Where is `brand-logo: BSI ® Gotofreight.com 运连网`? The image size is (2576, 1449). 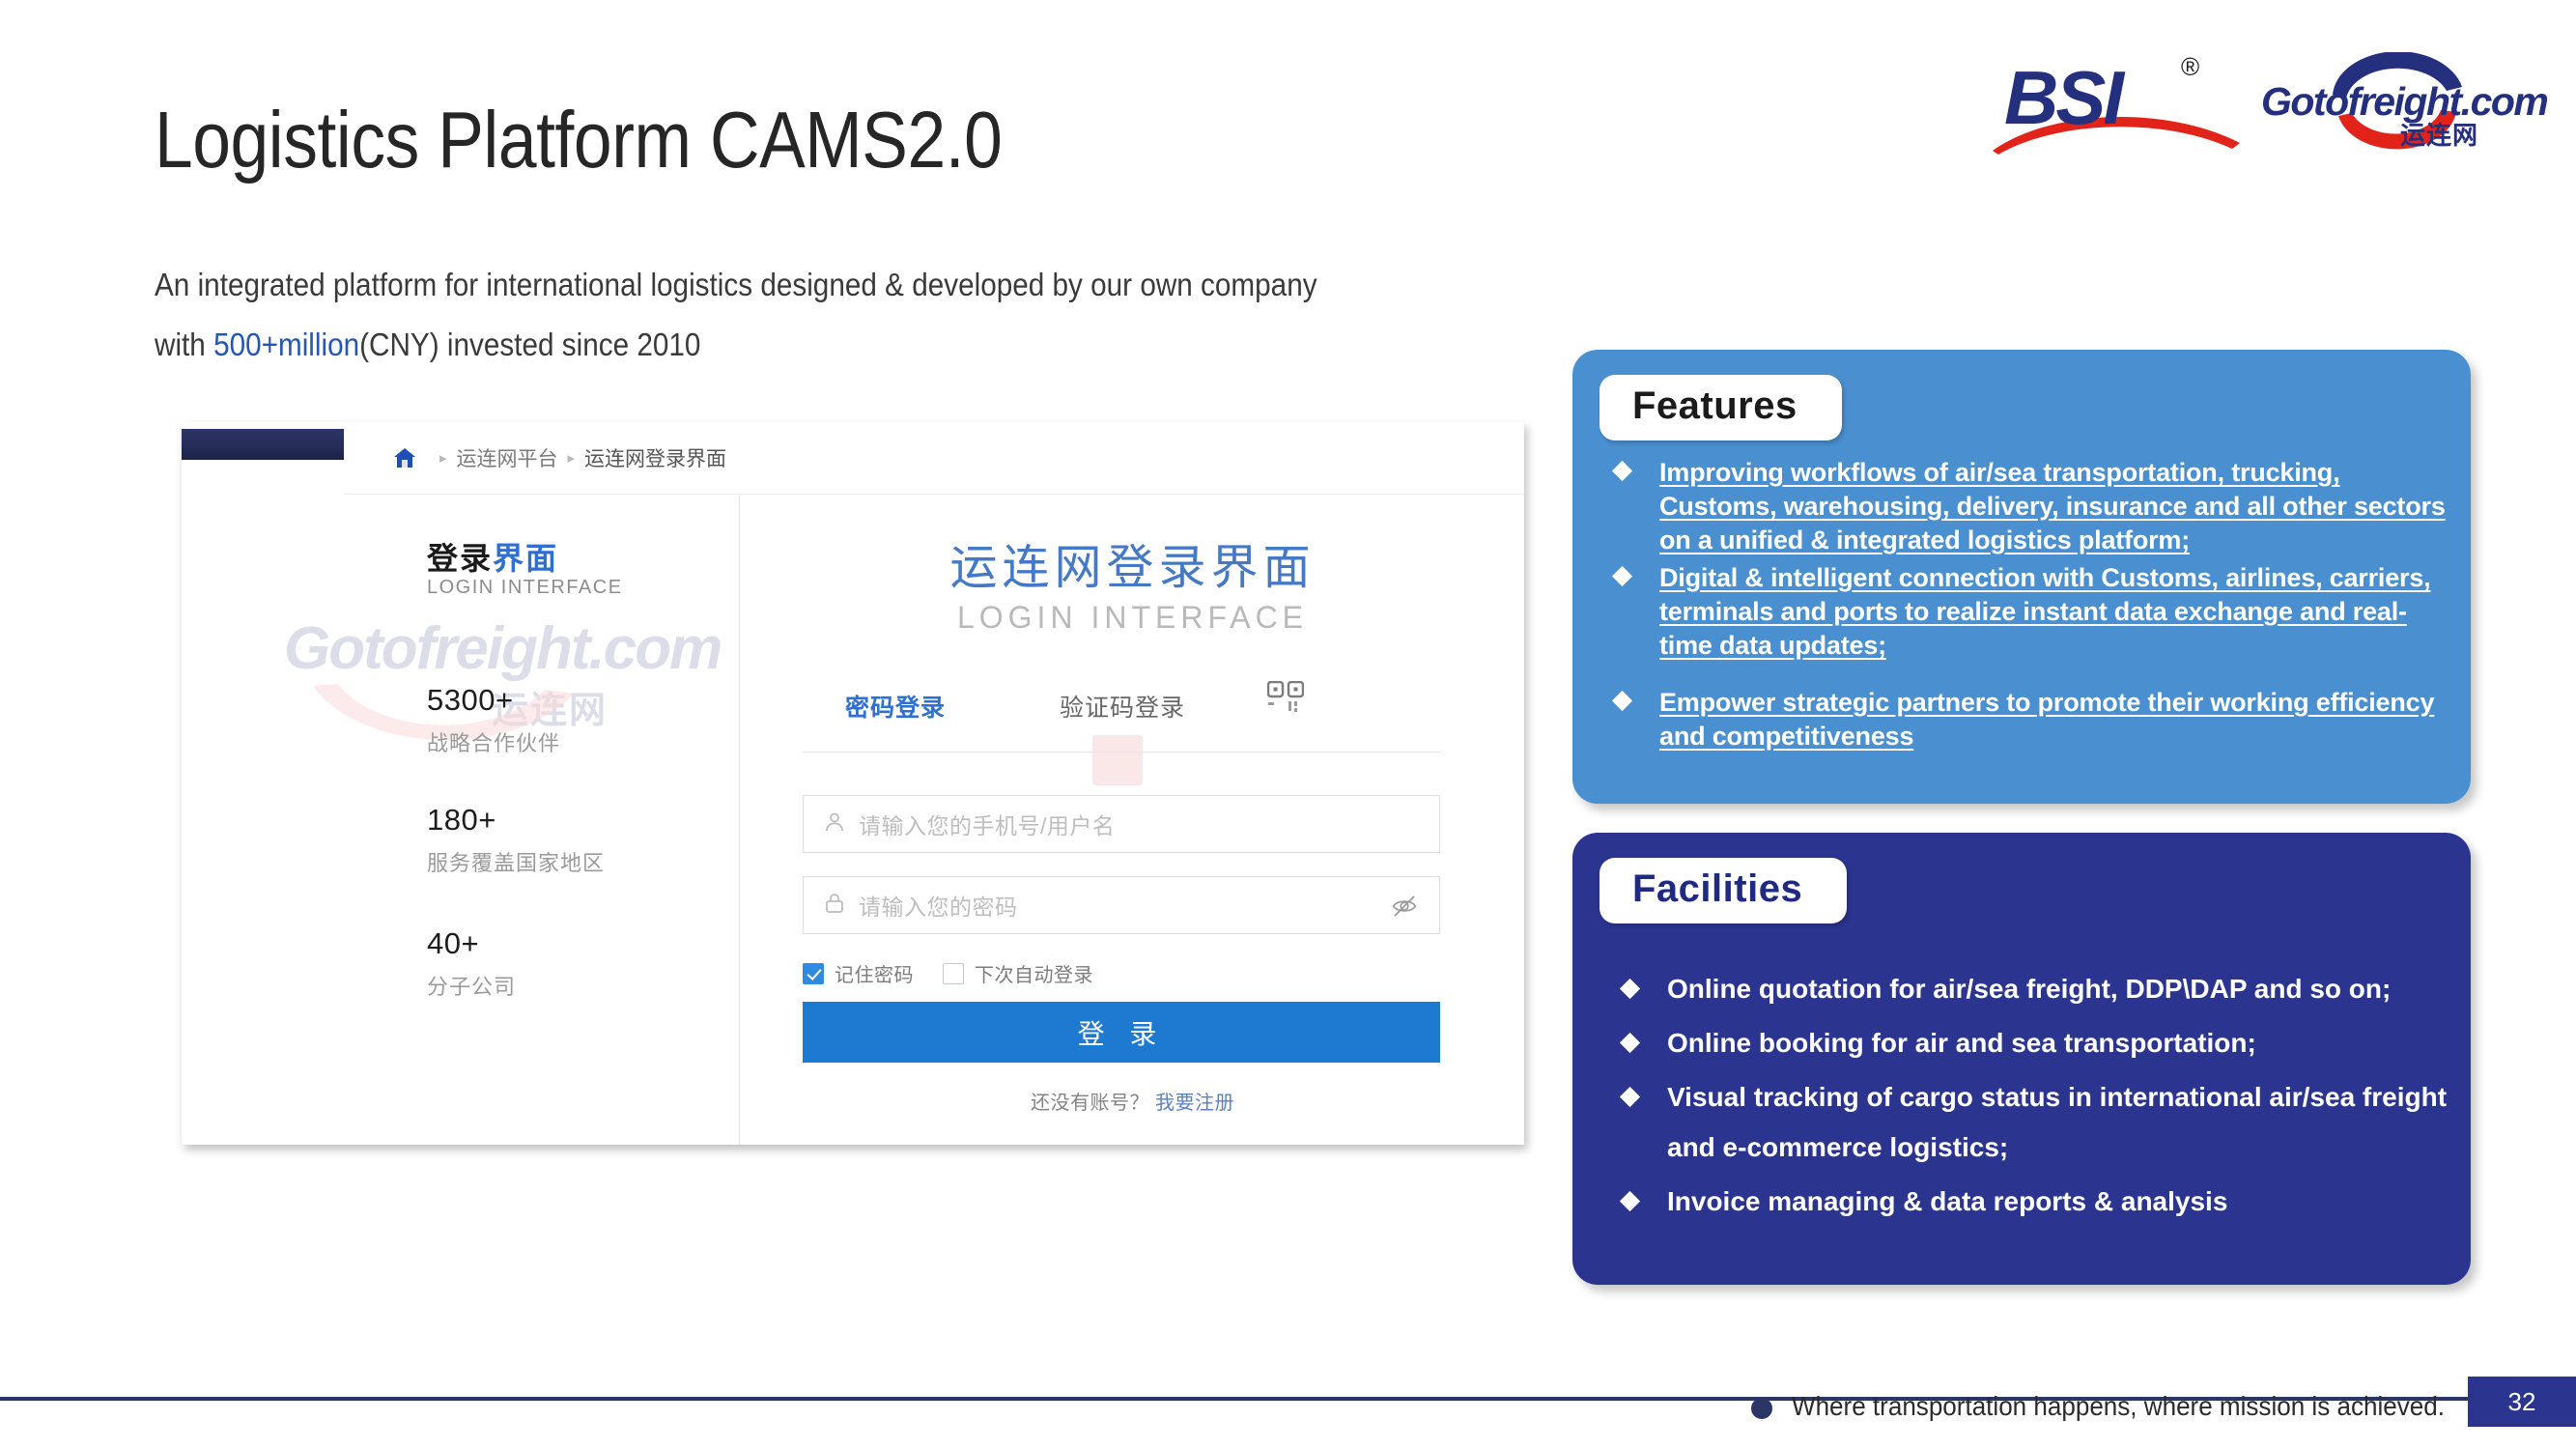 brand-logo: BSI ® Gotofreight.com 运连网 is located at coordinates (2271, 104).